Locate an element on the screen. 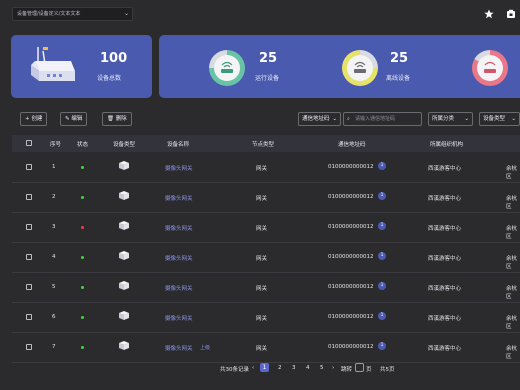  header-address: 通信地址码 is located at coordinates (352, 145).